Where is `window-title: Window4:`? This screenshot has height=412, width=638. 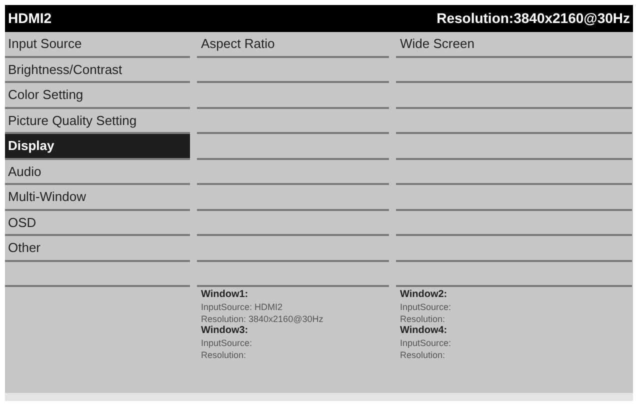
window-title: Window4: is located at coordinates (424, 331).